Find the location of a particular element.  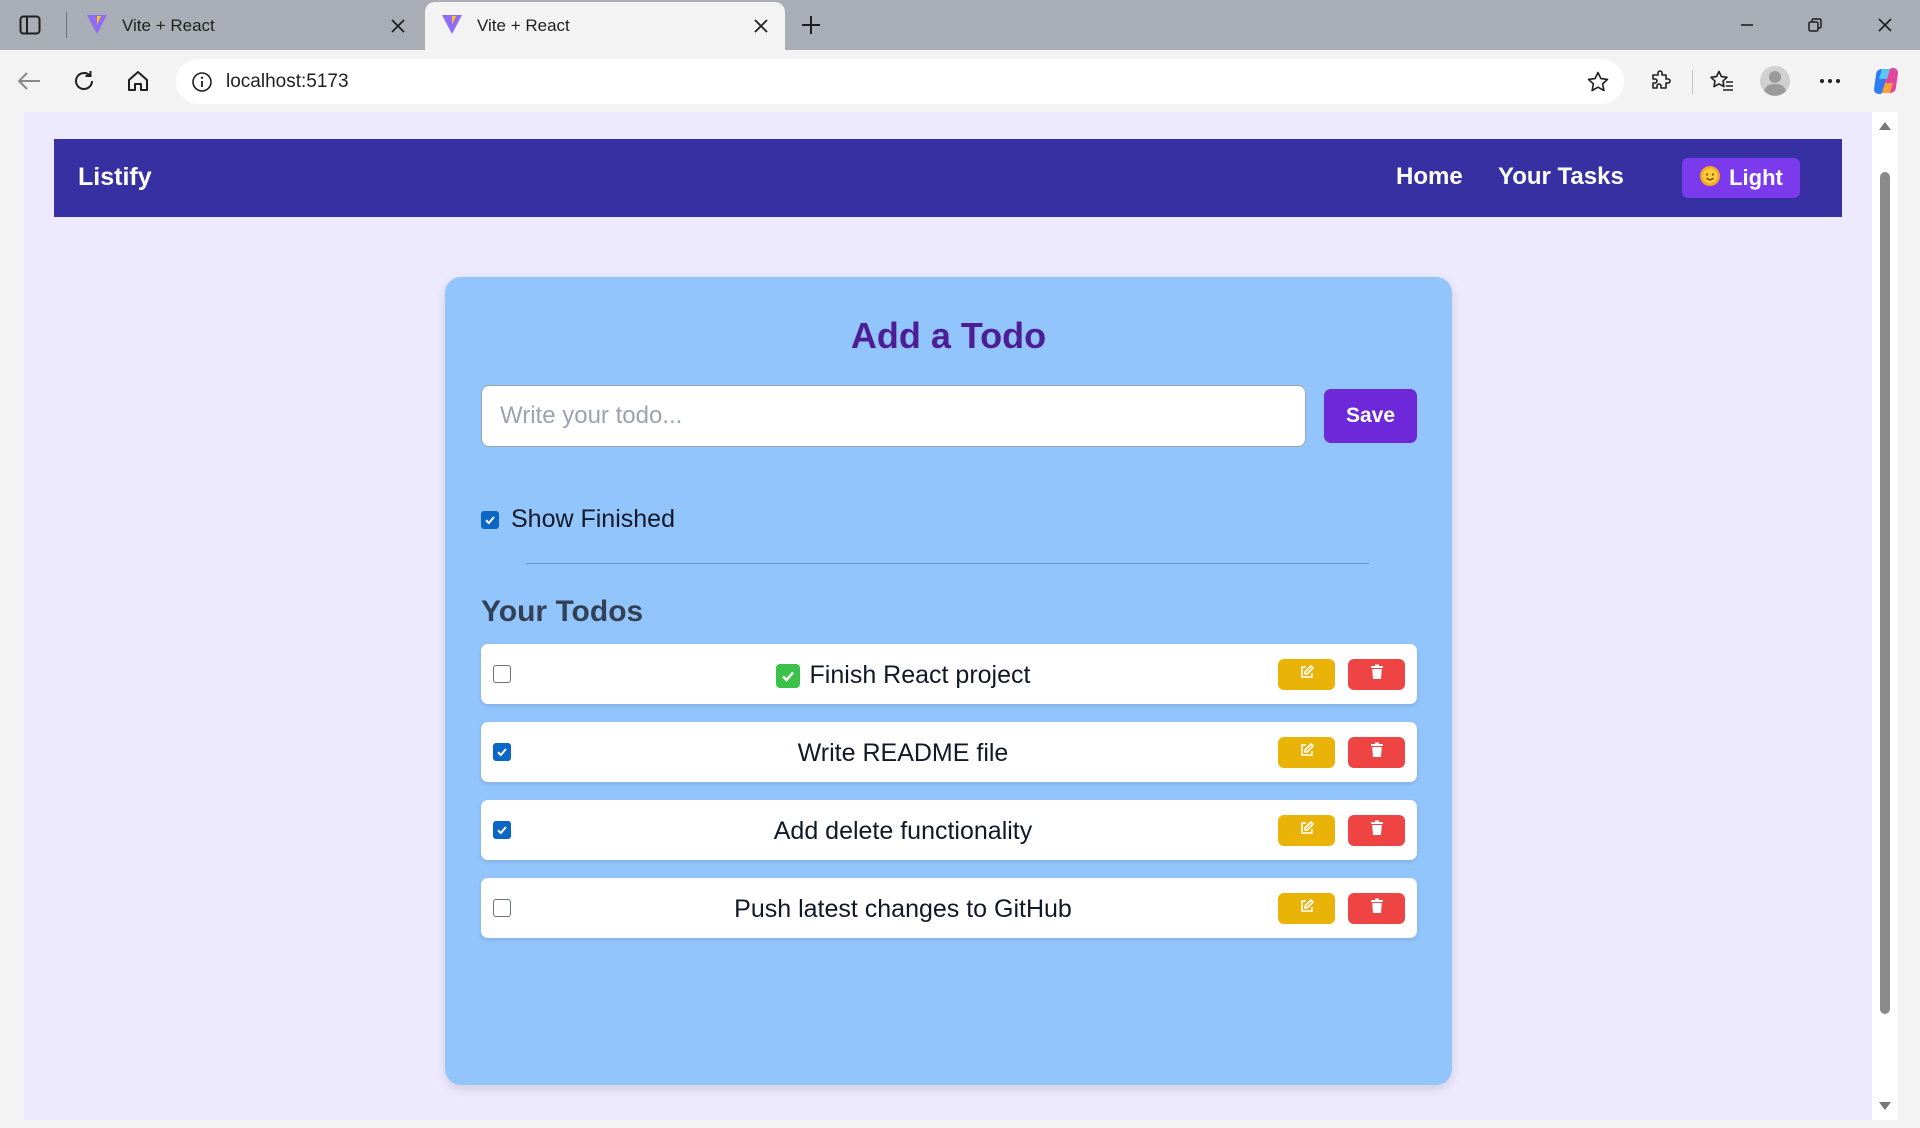

browser-toolbar: localhost:5173 is located at coordinates (960, 81).